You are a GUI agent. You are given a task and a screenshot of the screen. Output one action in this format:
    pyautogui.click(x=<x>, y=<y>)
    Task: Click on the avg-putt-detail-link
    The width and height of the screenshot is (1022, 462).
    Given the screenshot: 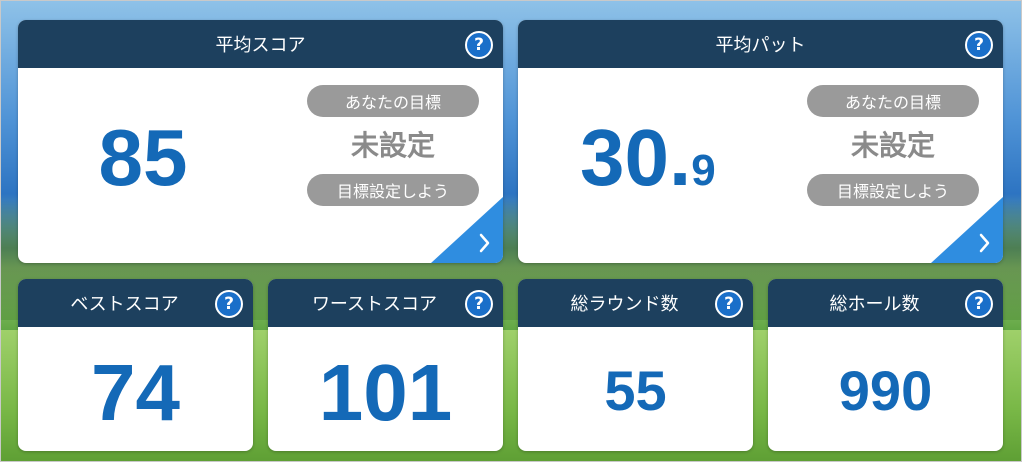 What is the action you would take?
    pyautogui.click(x=967, y=230)
    